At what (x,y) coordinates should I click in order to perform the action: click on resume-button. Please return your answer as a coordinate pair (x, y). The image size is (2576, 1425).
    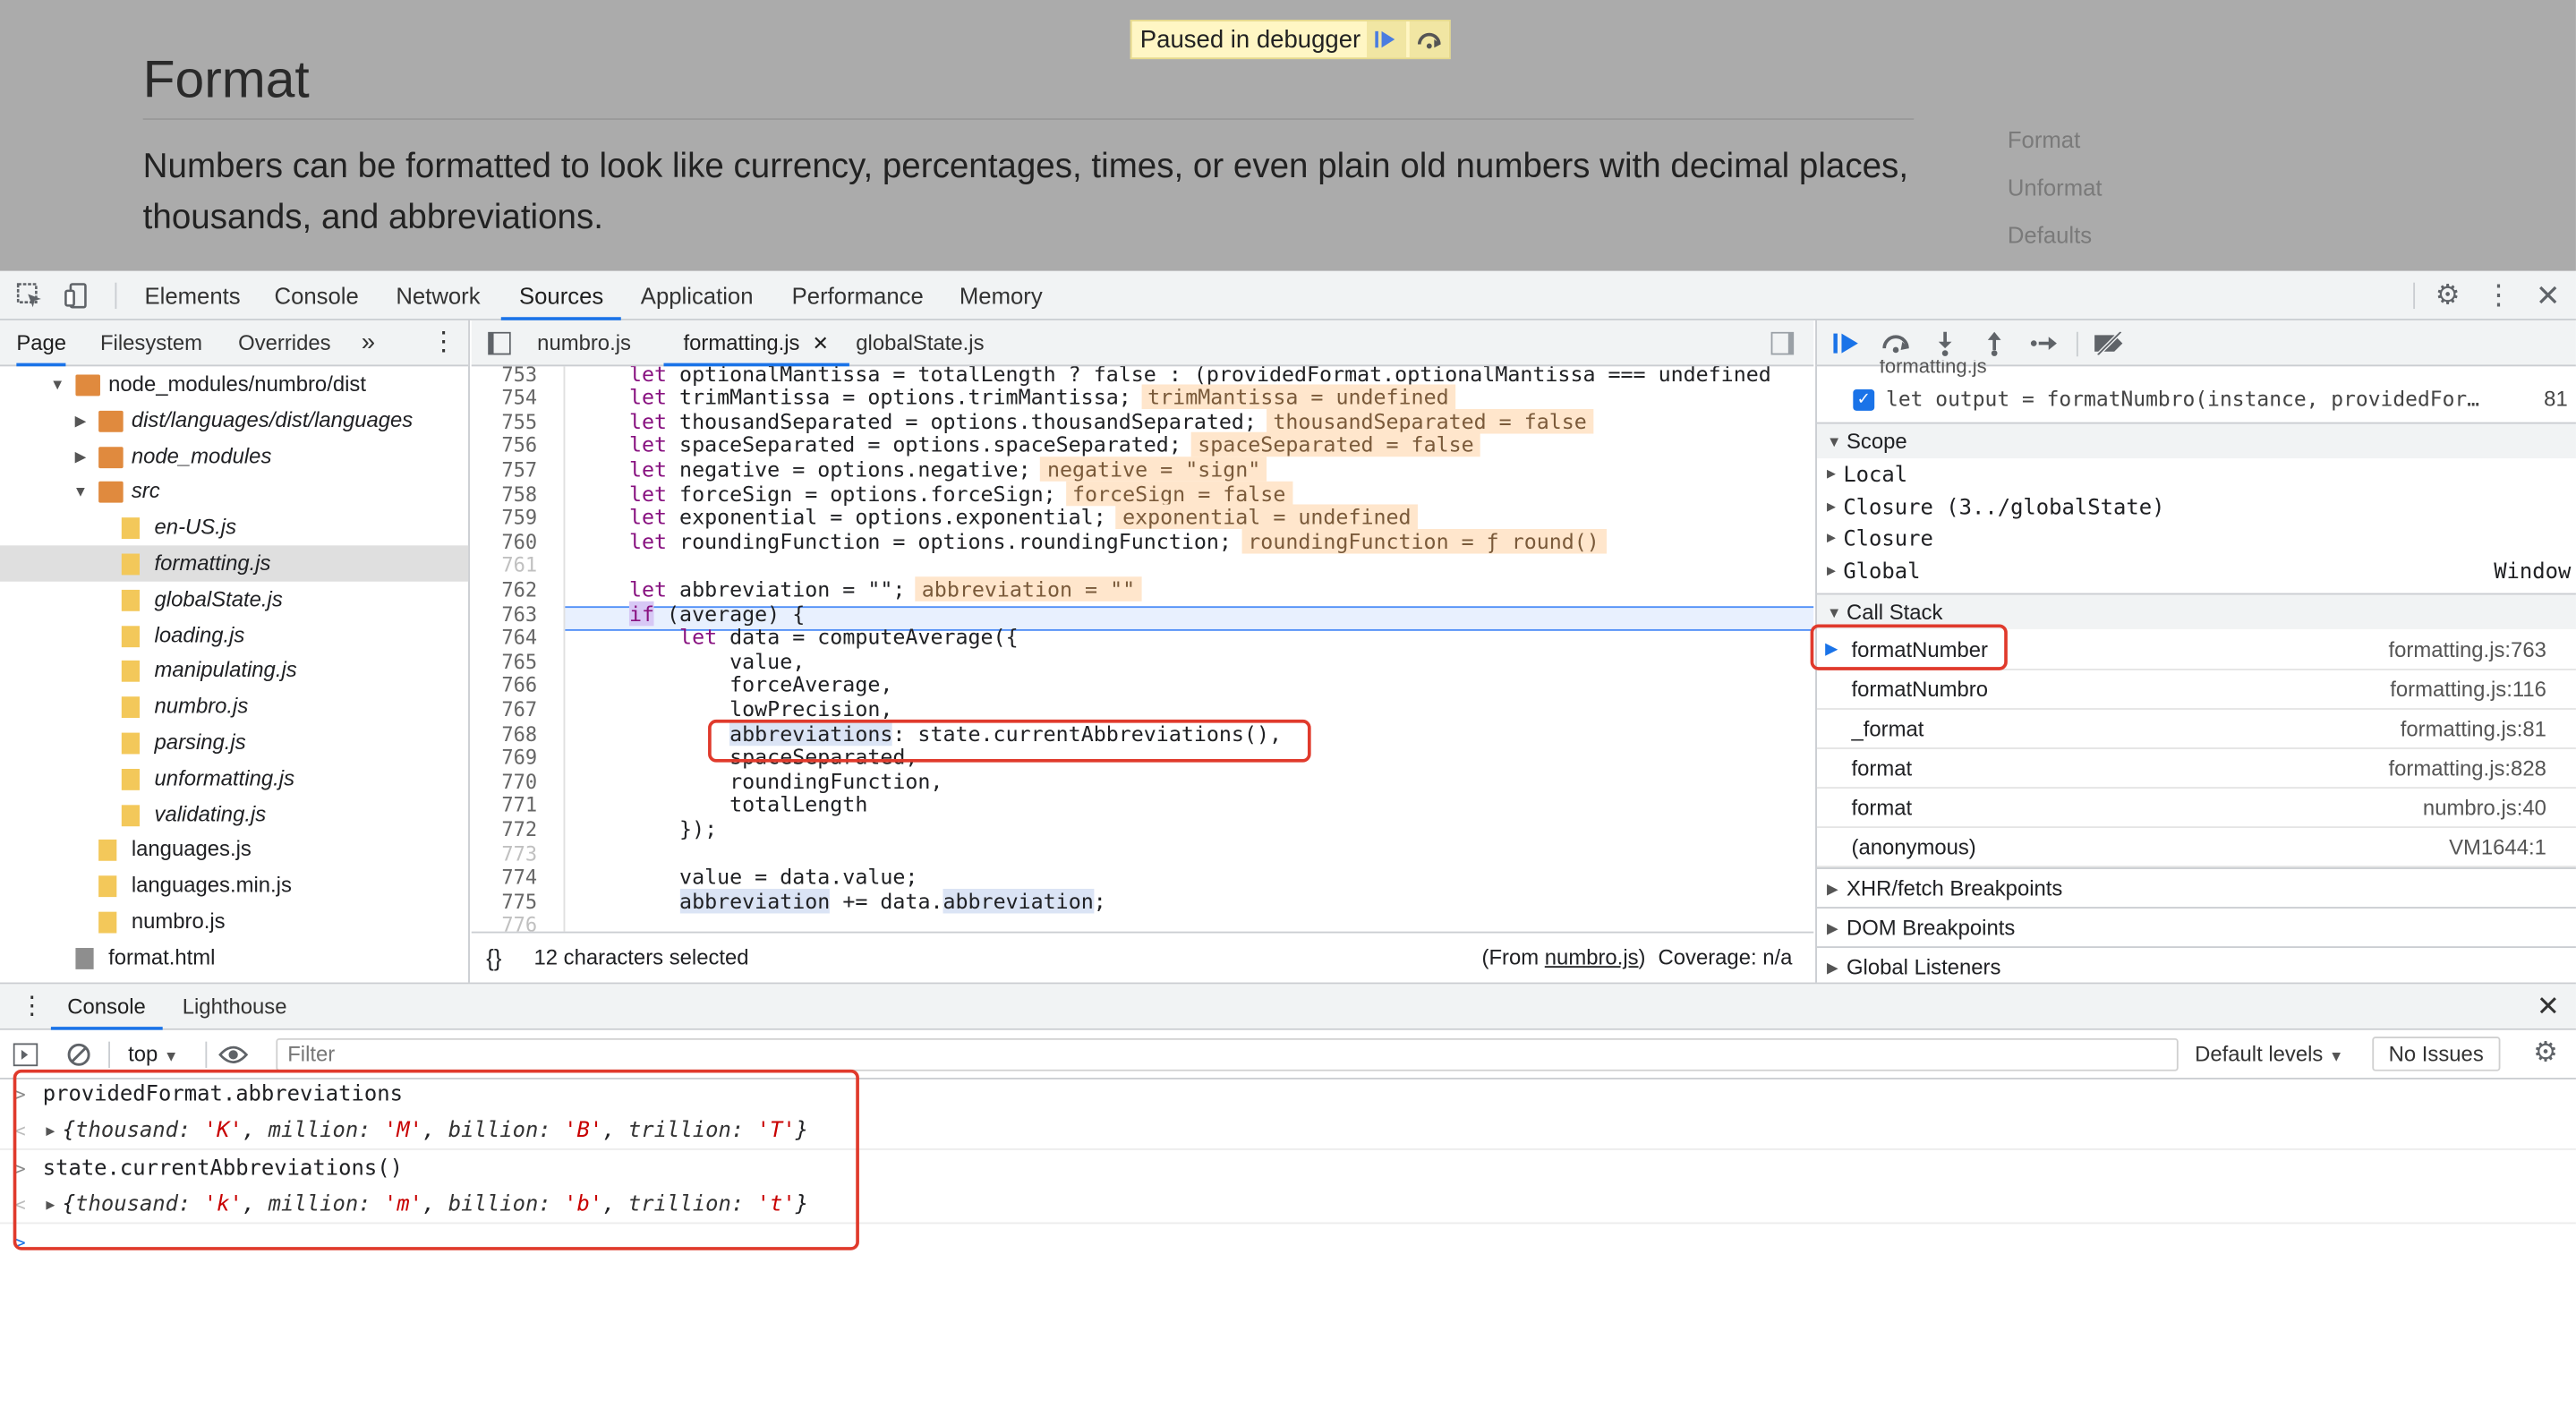
    Looking at the image, I should click on (1847, 343).